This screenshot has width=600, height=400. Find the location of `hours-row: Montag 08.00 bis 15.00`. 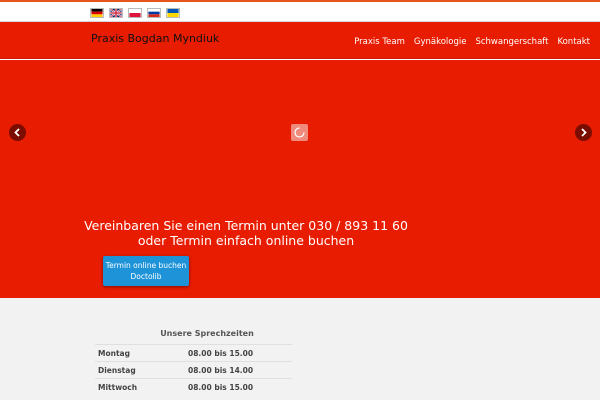

hours-row: Montag 08.00 bis 15.00 is located at coordinates (193, 352).